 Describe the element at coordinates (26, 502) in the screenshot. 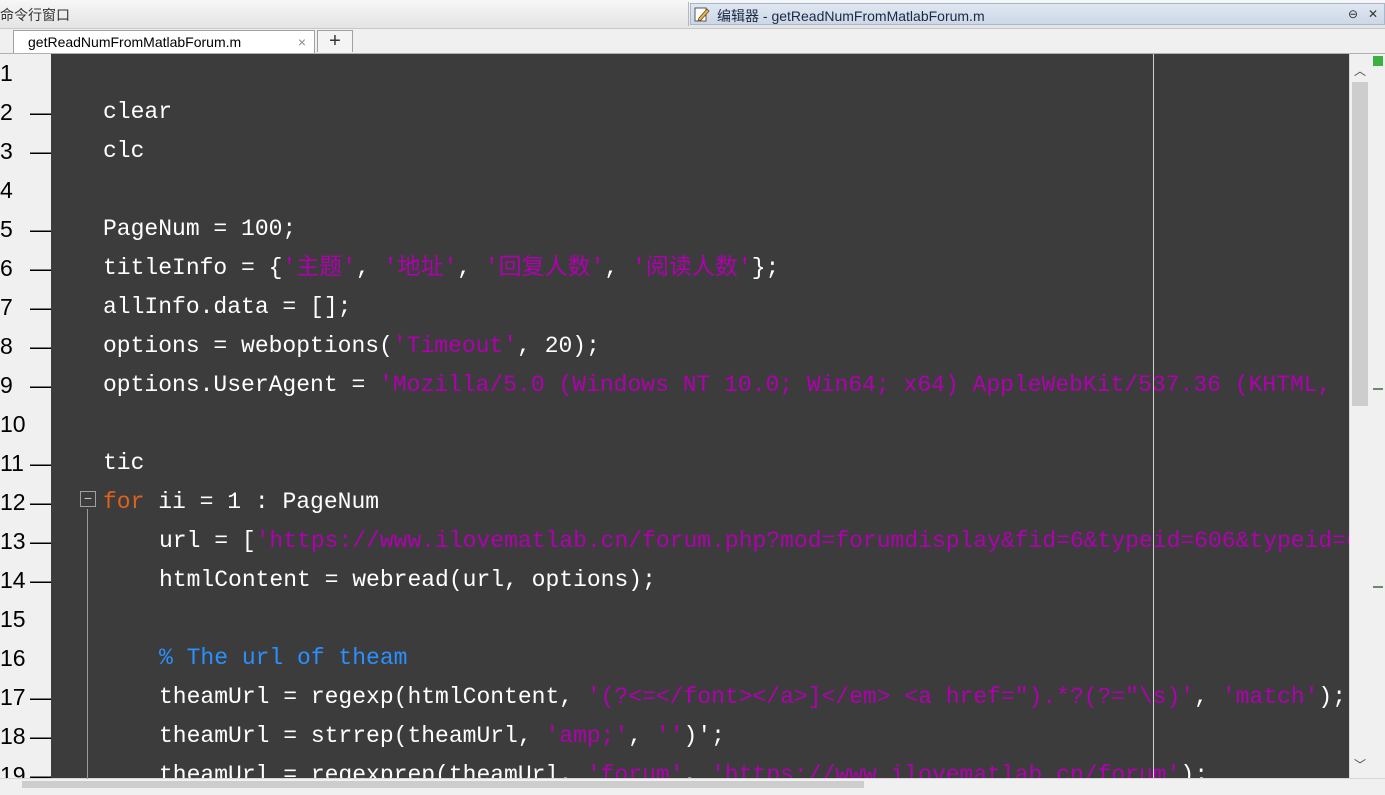

I see `line-number: 12—` at that location.